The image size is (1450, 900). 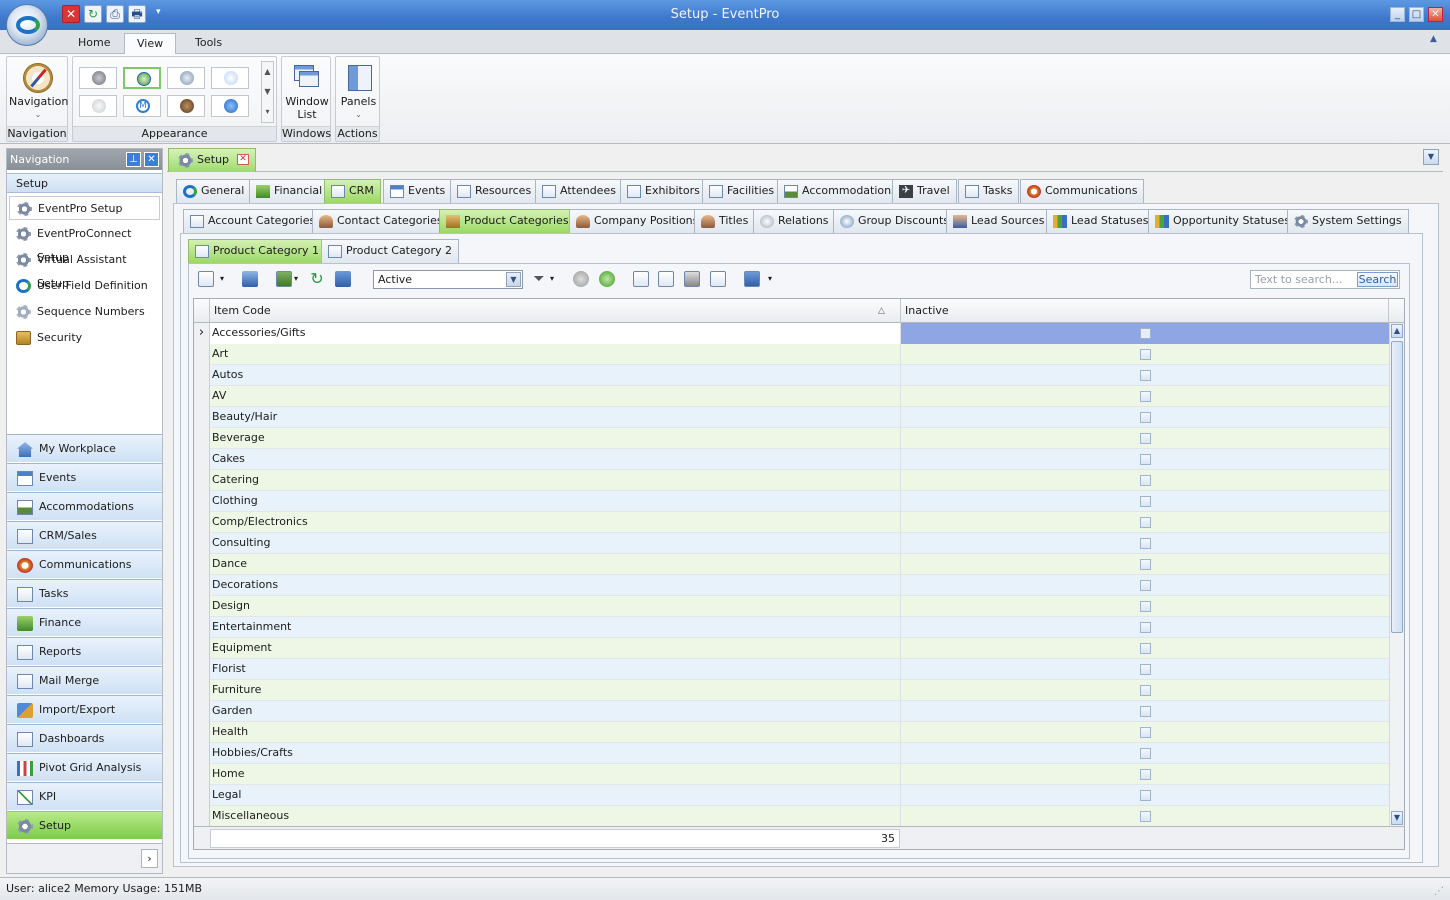 I want to click on cell-item-code: Art, so click(x=555, y=354).